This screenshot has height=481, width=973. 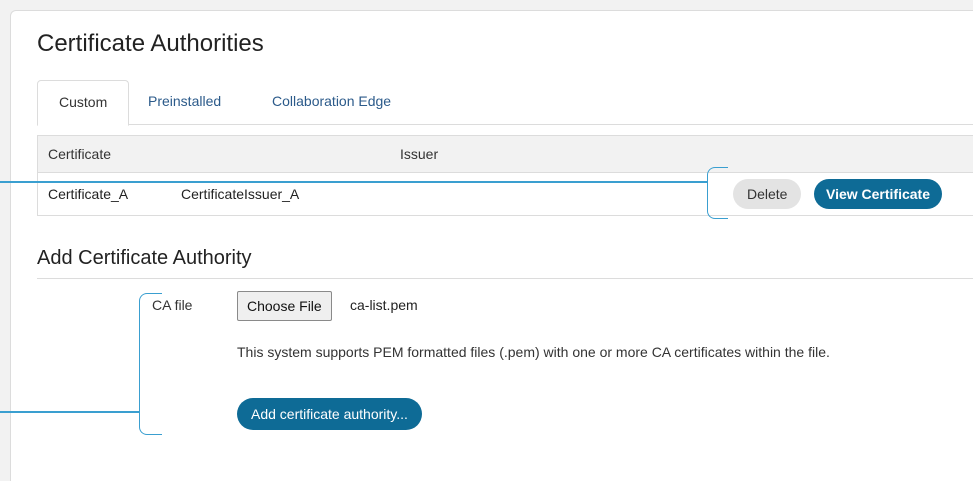 What do you see at coordinates (88, 194) in the screenshot?
I see `certificate-name: Certificate_A` at bounding box center [88, 194].